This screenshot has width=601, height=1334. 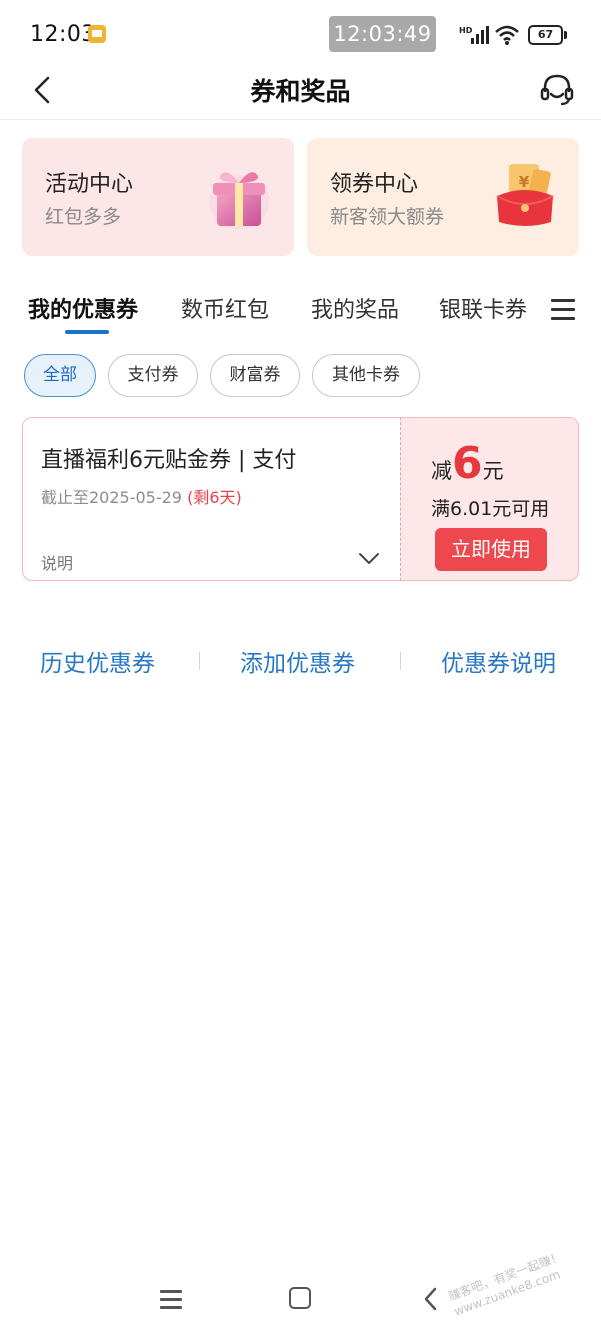 I want to click on filter-chip-other: 其他卡券, so click(x=366, y=375).